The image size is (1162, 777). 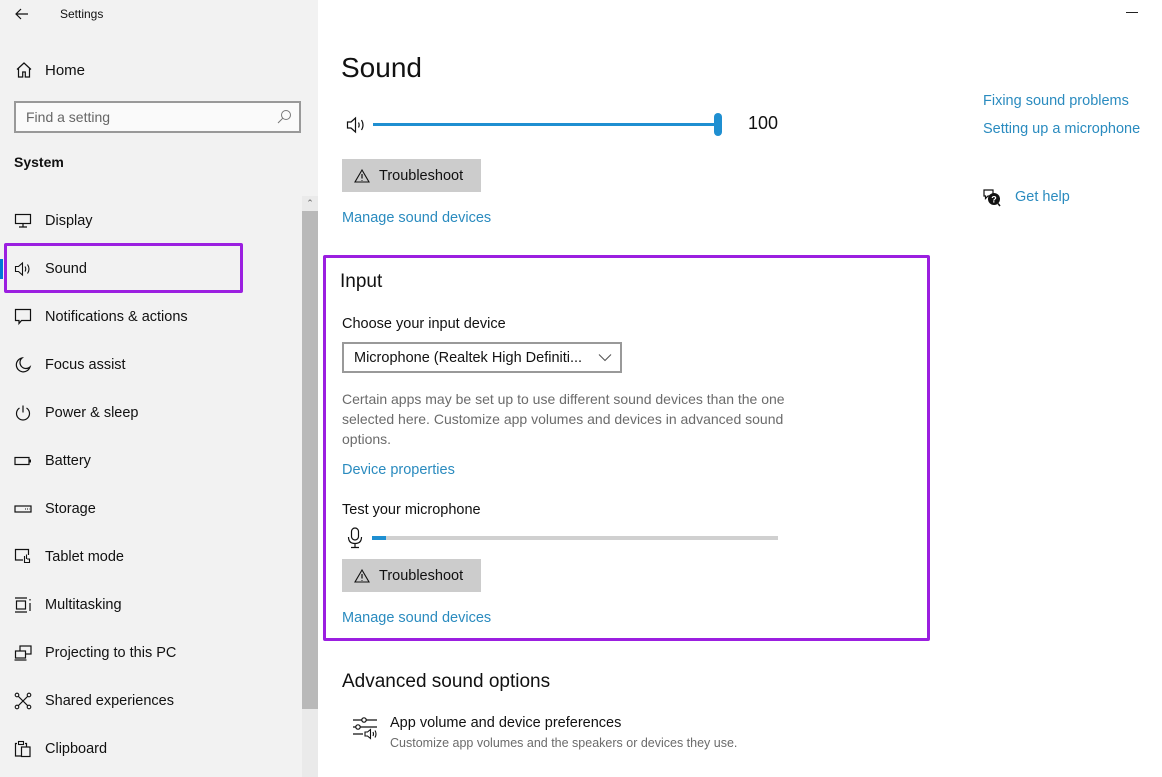 What do you see at coordinates (1132, 12) in the screenshot?
I see `minimize-icon` at bounding box center [1132, 12].